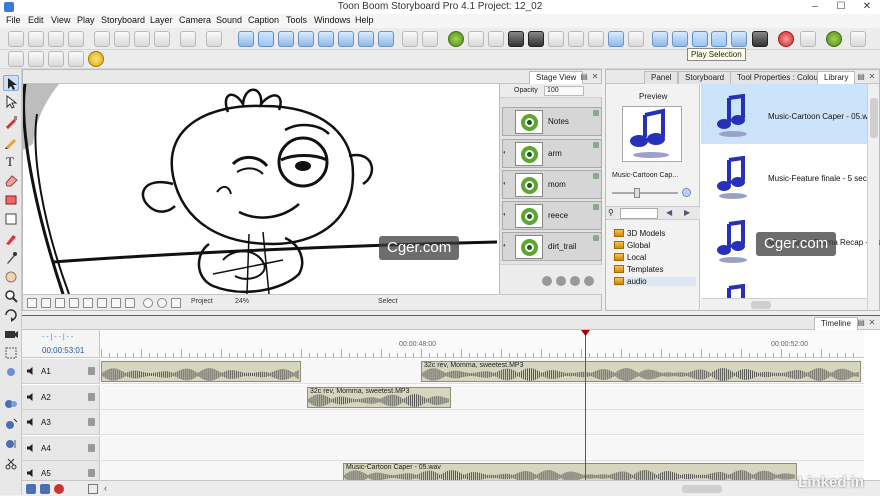 The height and width of the screenshot is (496, 880). What do you see at coordinates (45, 489) in the screenshot?
I see `sound-track-icon` at bounding box center [45, 489].